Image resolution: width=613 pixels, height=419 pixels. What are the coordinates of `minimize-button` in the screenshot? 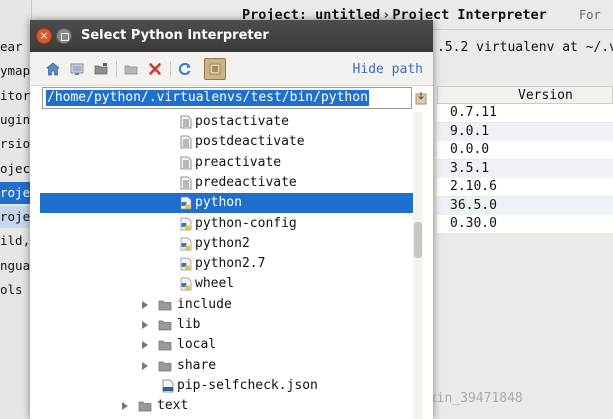 It's located at (64, 36).